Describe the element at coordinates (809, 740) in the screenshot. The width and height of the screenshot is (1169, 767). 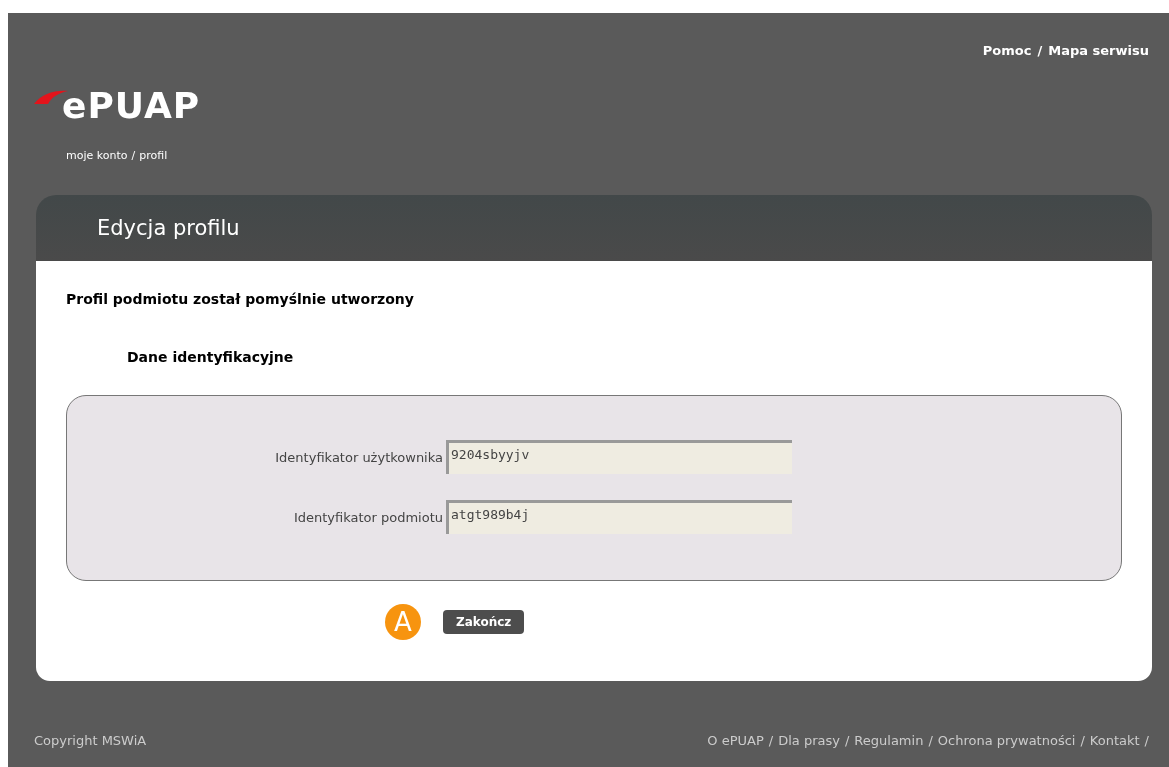
I see `footer-link: Dla prasy` at that location.